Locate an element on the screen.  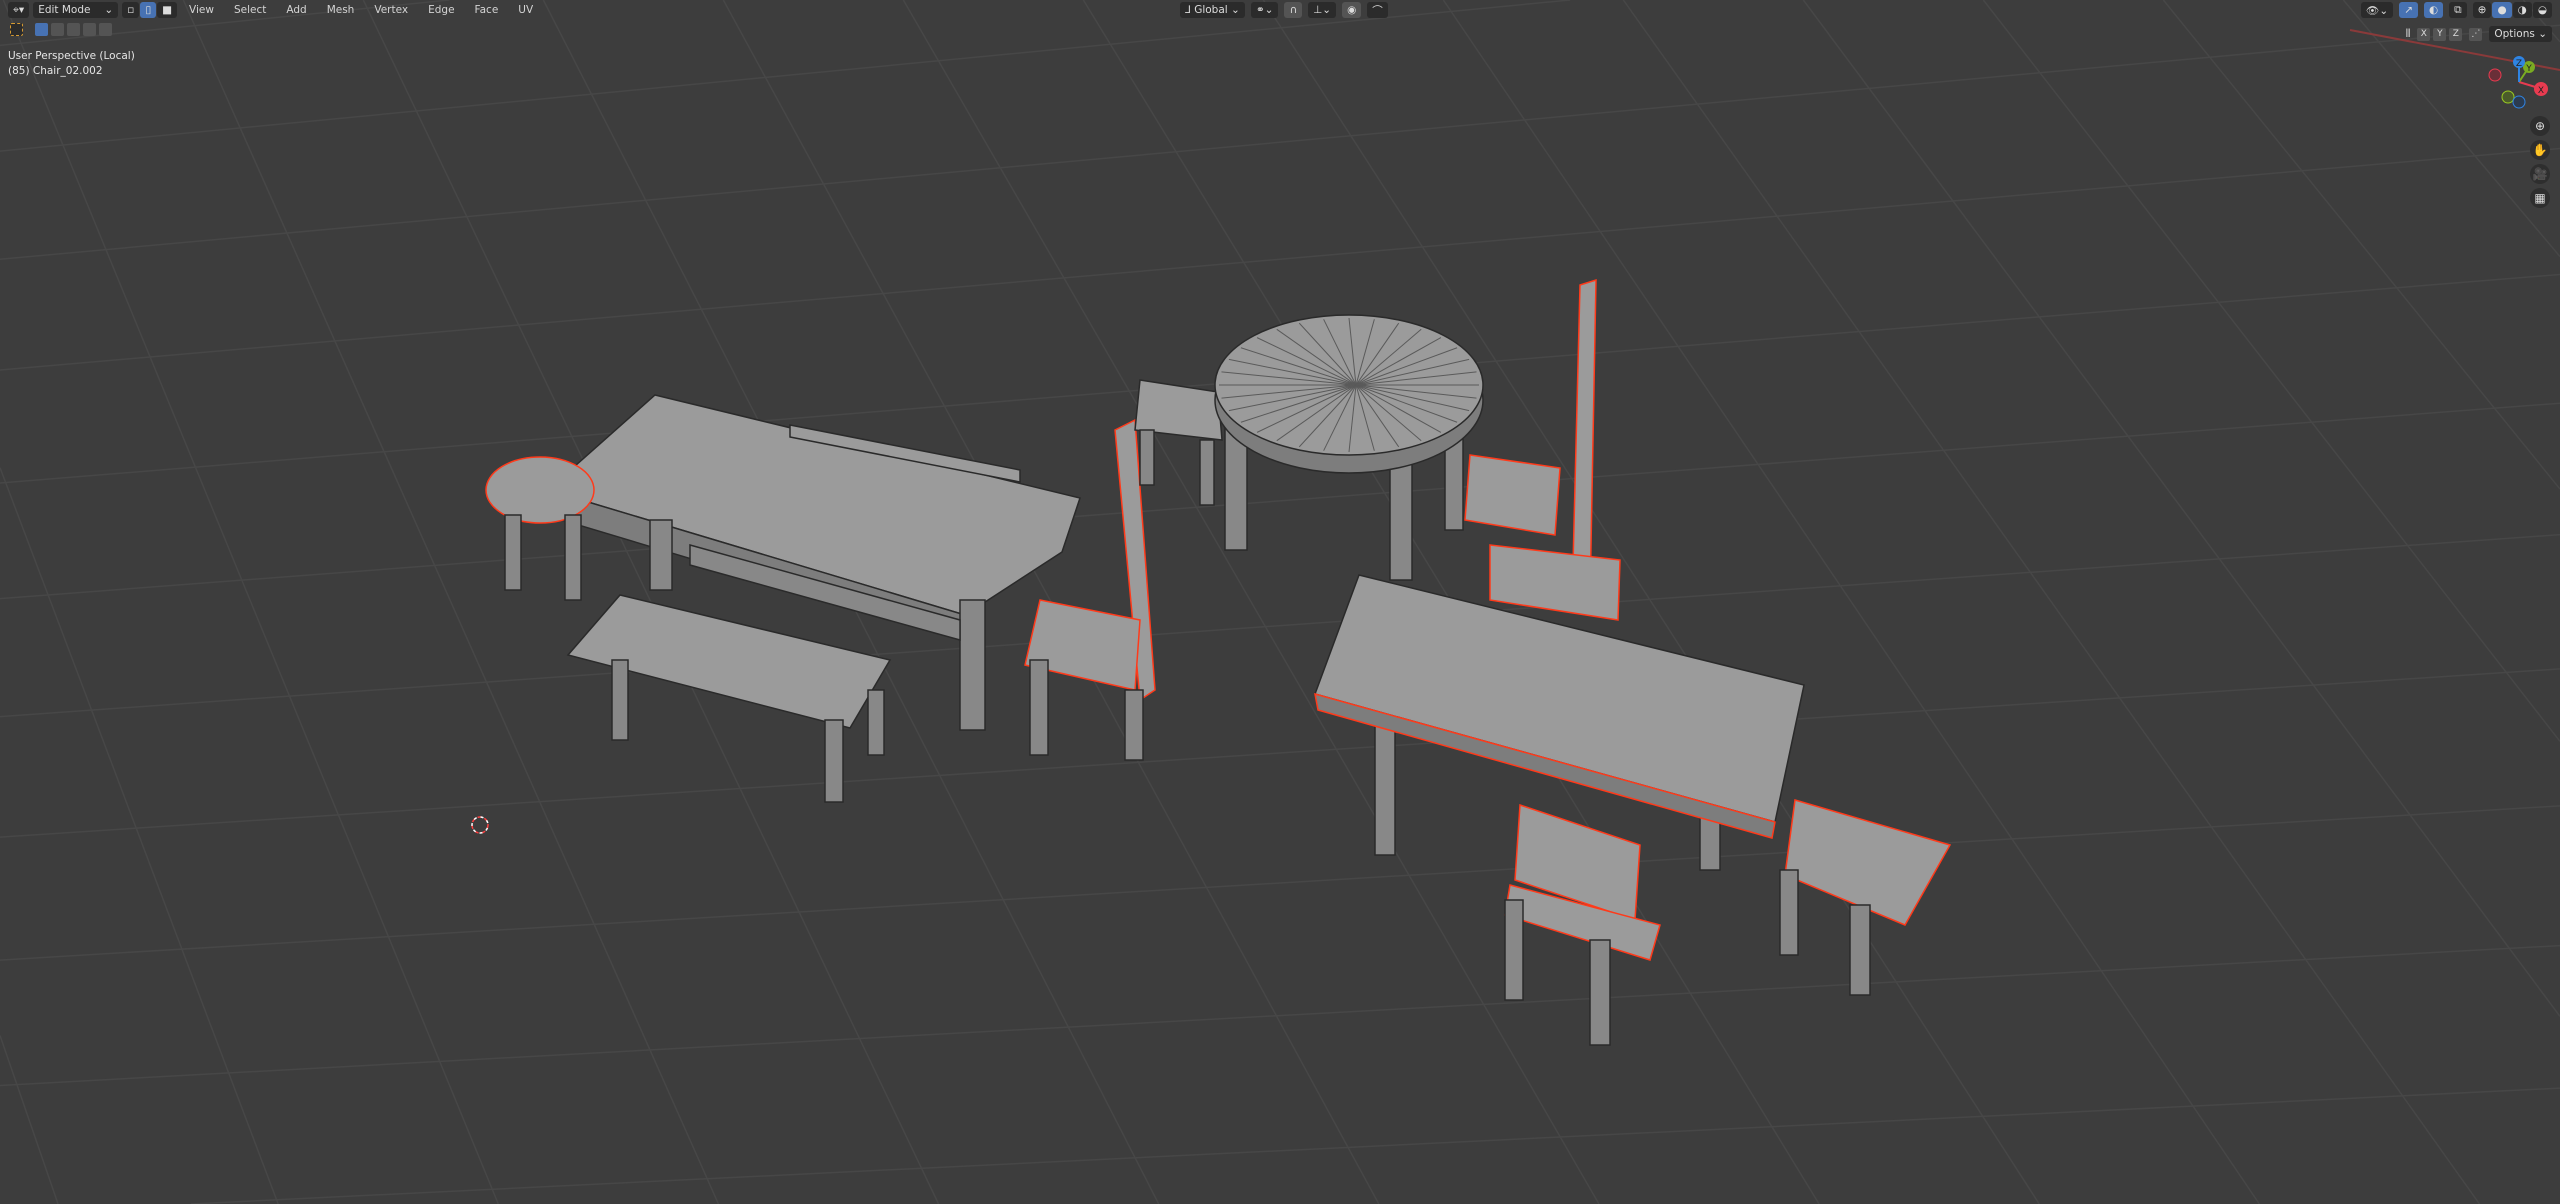
overlay-toggle: ◐ is located at coordinates (2434, 10).